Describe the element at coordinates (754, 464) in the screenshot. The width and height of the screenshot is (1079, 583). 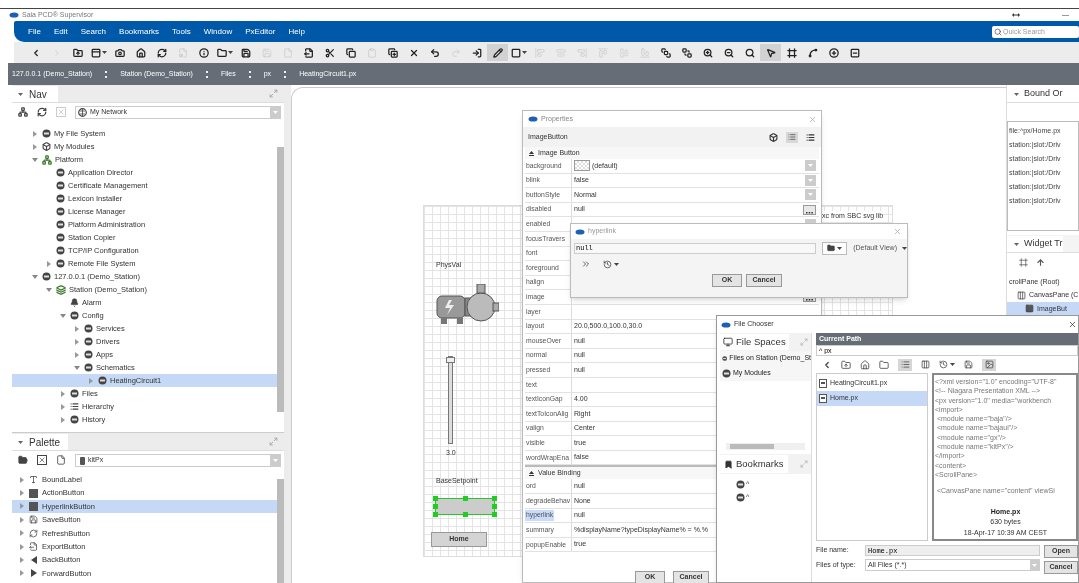
I see `panel-tab: Bookmarks` at that location.